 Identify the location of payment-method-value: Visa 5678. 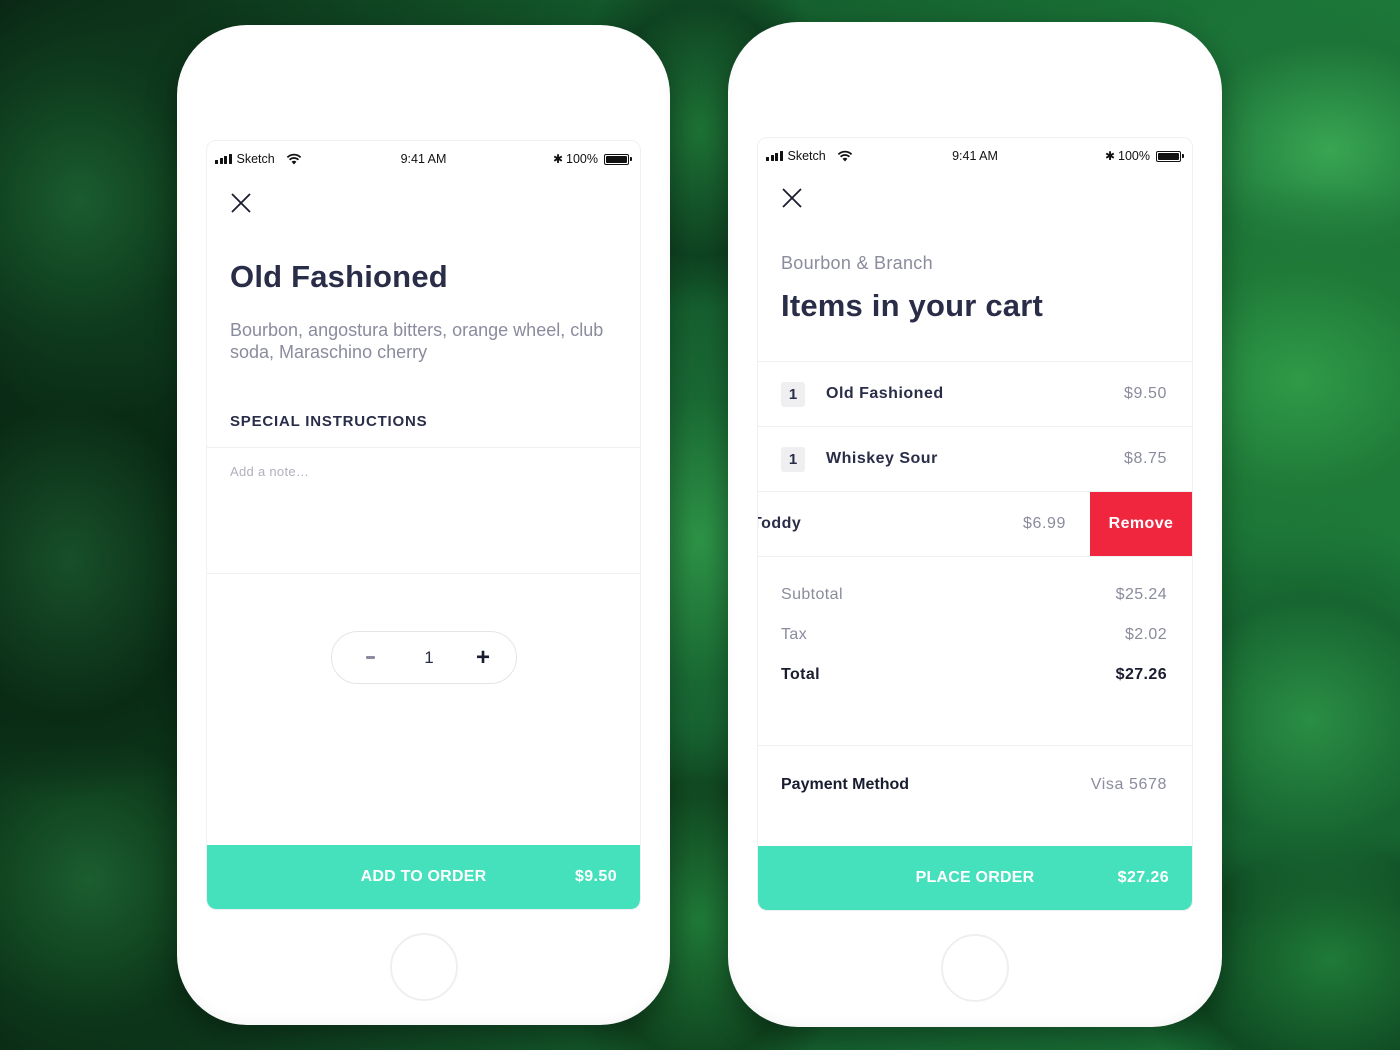
(1128, 784).